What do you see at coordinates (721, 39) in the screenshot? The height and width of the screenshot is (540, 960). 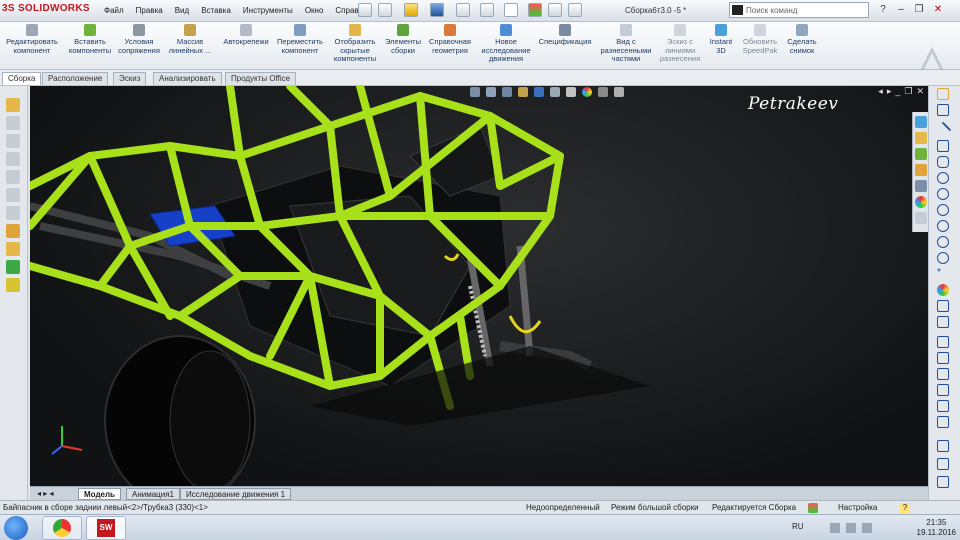 I see `instant-3d-button: Instant 3D` at bounding box center [721, 39].